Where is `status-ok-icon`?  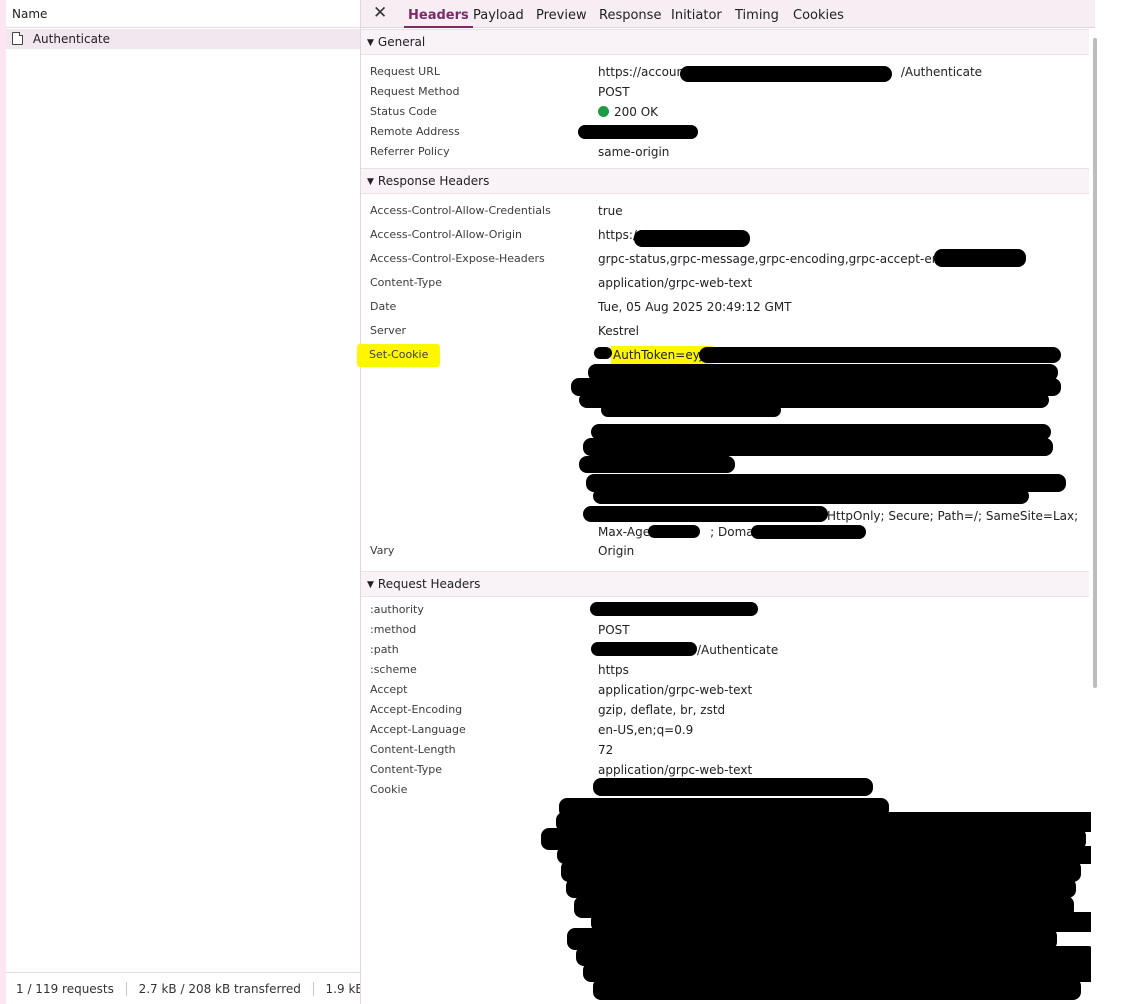
status-ok-icon is located at coordinates (603, 111).